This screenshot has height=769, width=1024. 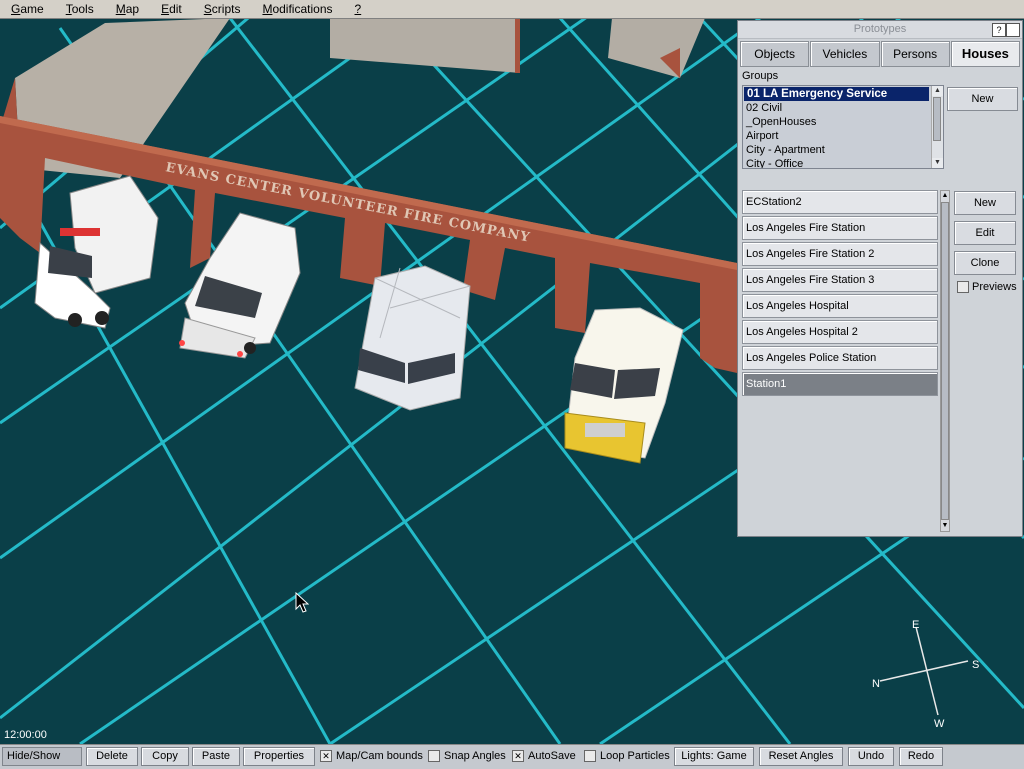 What do you see at coordinates (434, 756) in the screenshot?
I see `snap-angles-checkbox` at bounding box center [434, 756].